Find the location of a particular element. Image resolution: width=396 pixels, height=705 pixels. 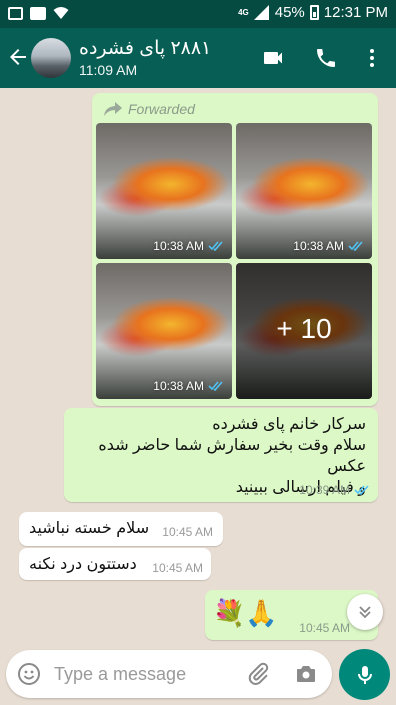

contact-avatar is located at coordinates (51, 58).